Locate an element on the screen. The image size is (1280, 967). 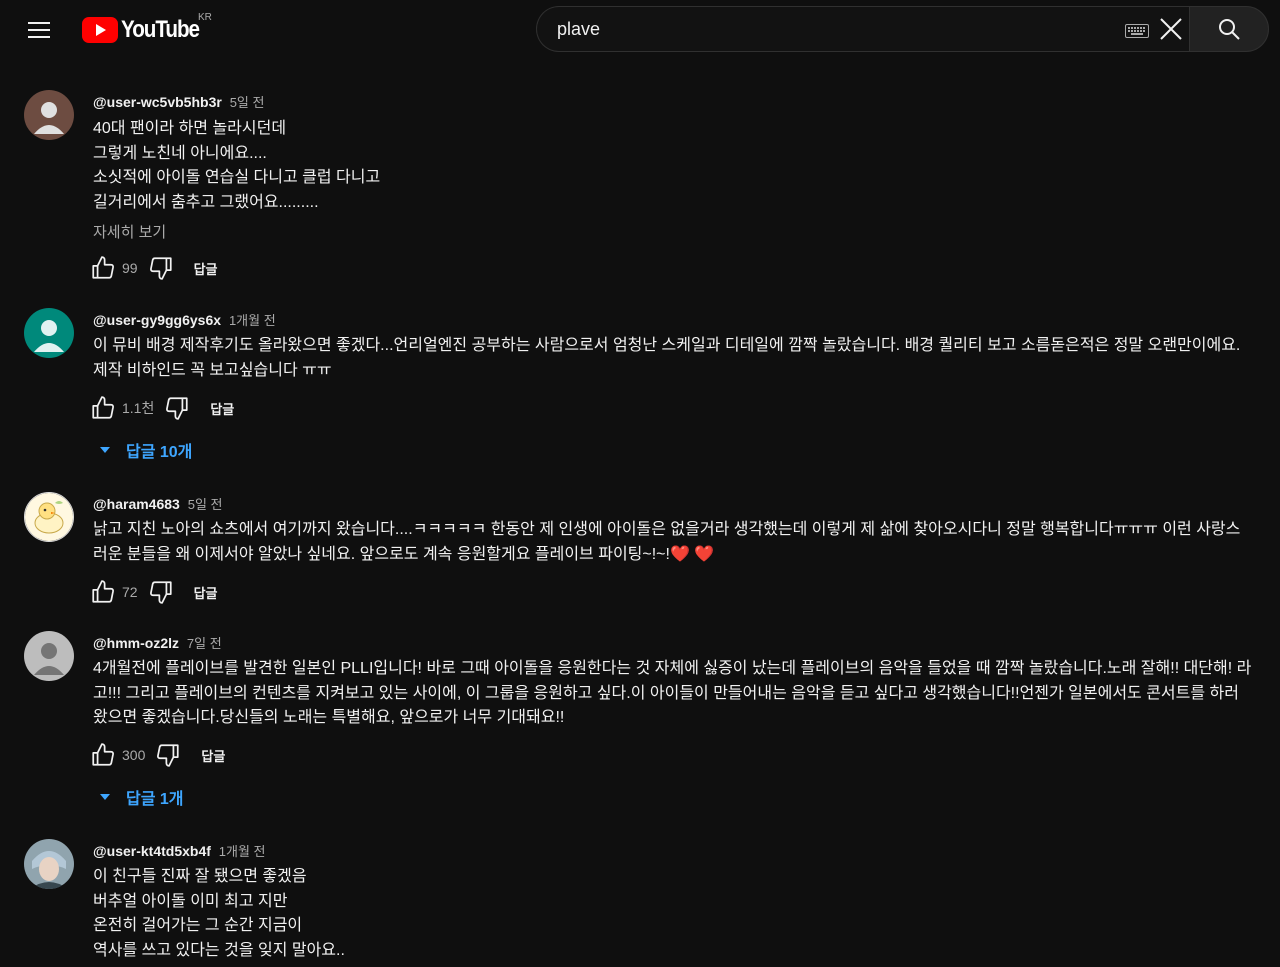
view-replies-button: 답글 1개 is located at coordinates (141, 797).